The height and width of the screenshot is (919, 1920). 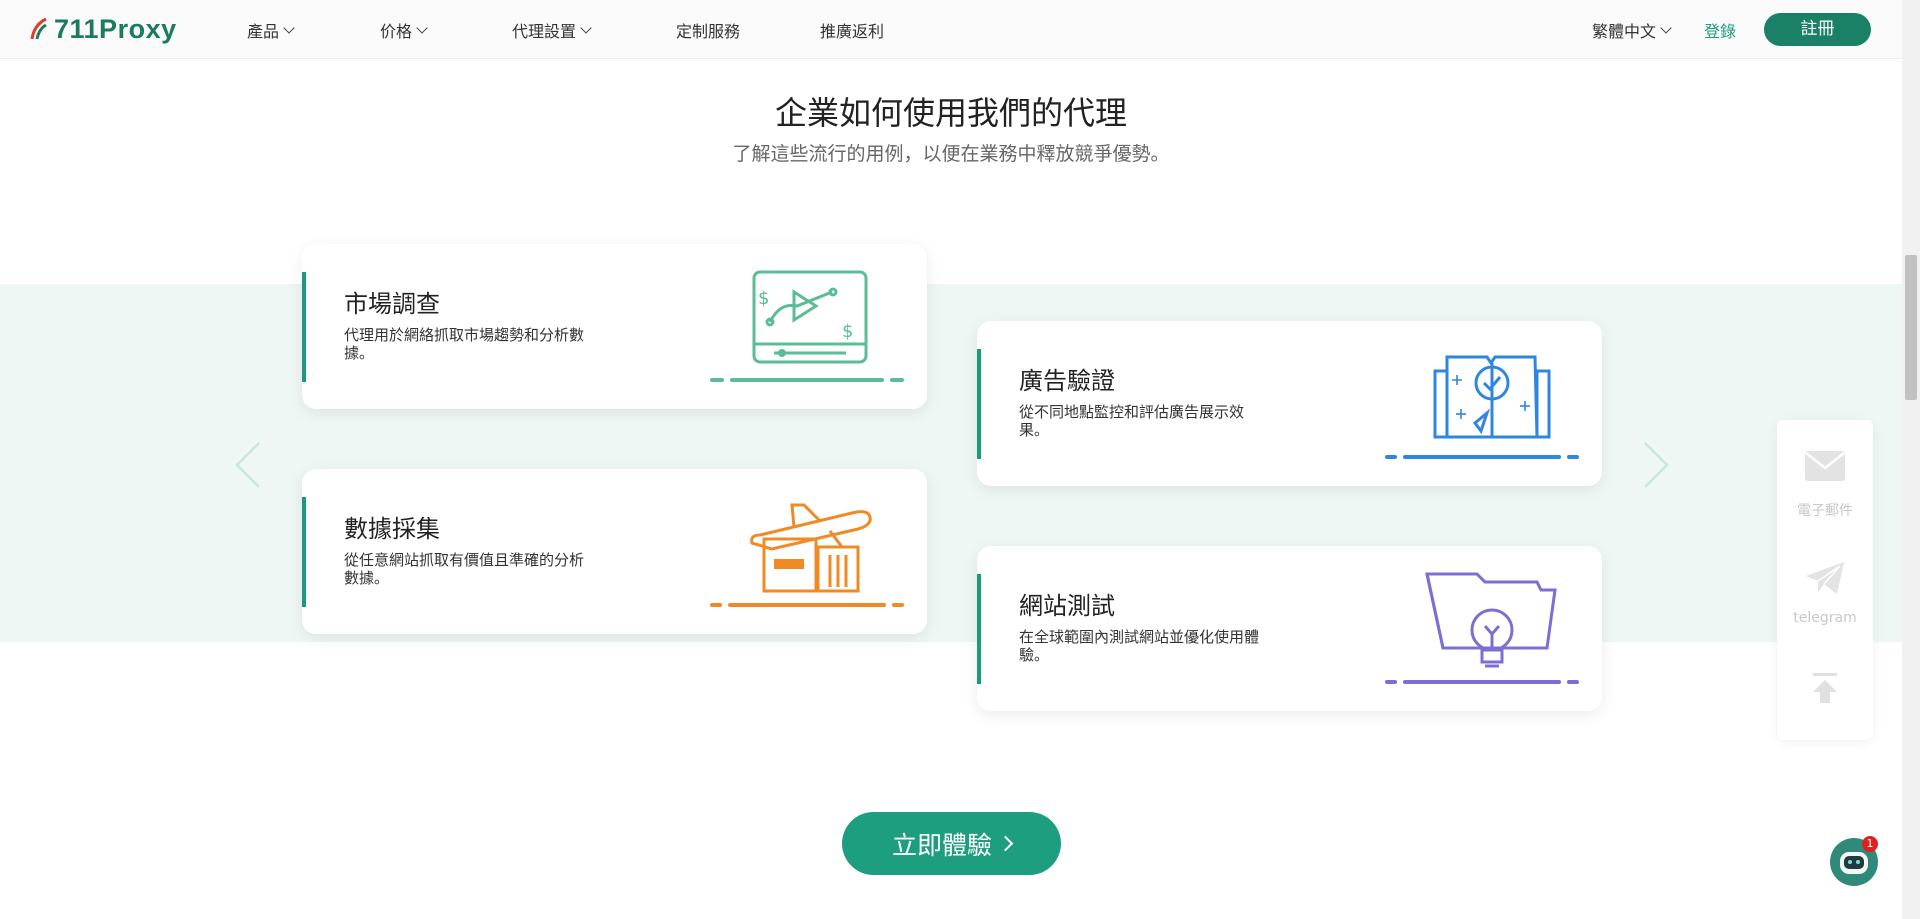 What do you see at coordinates (1817, 29) in the screenshot?
I see `register-button: 註冊` at bounding box center [1817, 29].